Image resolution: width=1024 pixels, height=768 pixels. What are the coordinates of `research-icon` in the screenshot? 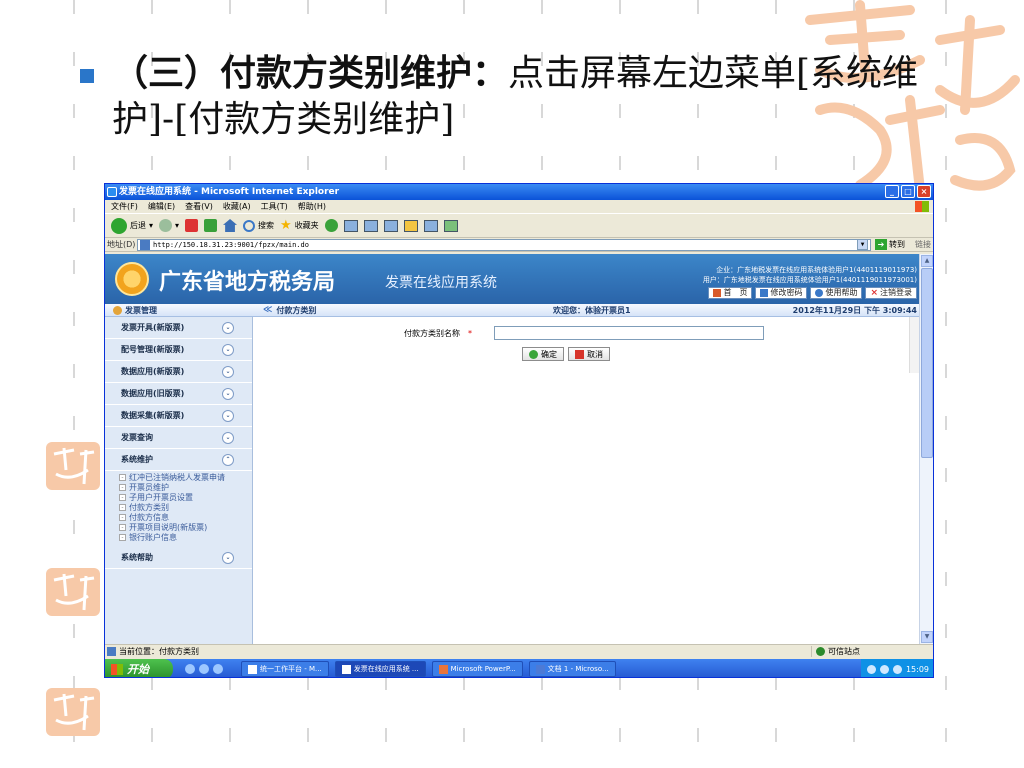 It's located at (430, 225).